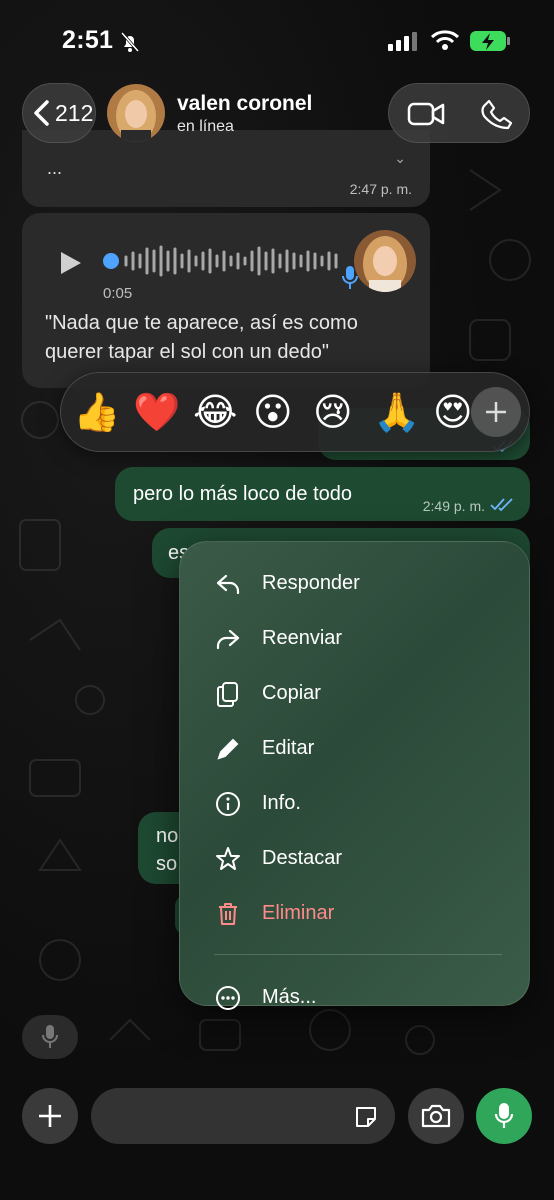  I want to click on reaction-thumbs-up: 👍, so click(96, 413).